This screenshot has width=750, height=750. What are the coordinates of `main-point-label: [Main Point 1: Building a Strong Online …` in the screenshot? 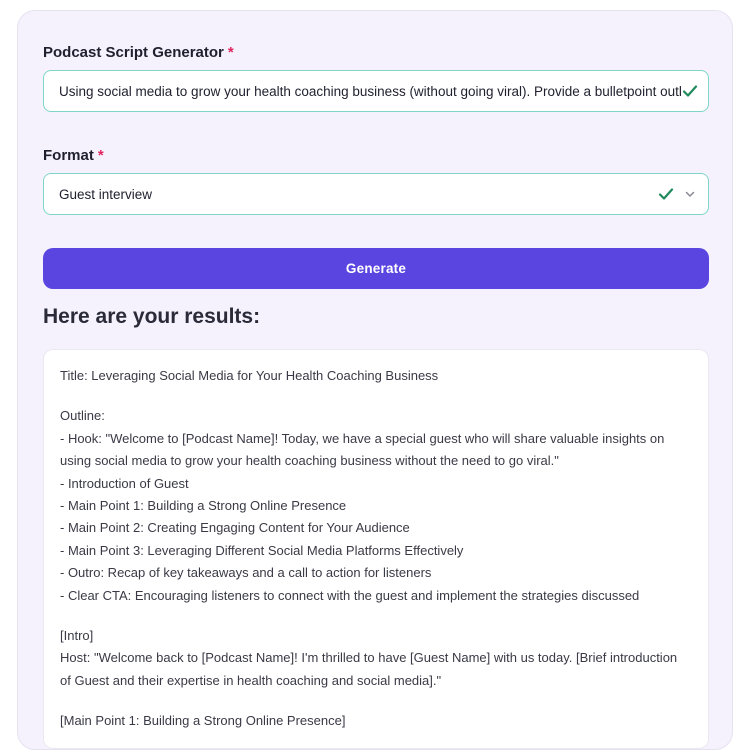 It's located at (203, 721).